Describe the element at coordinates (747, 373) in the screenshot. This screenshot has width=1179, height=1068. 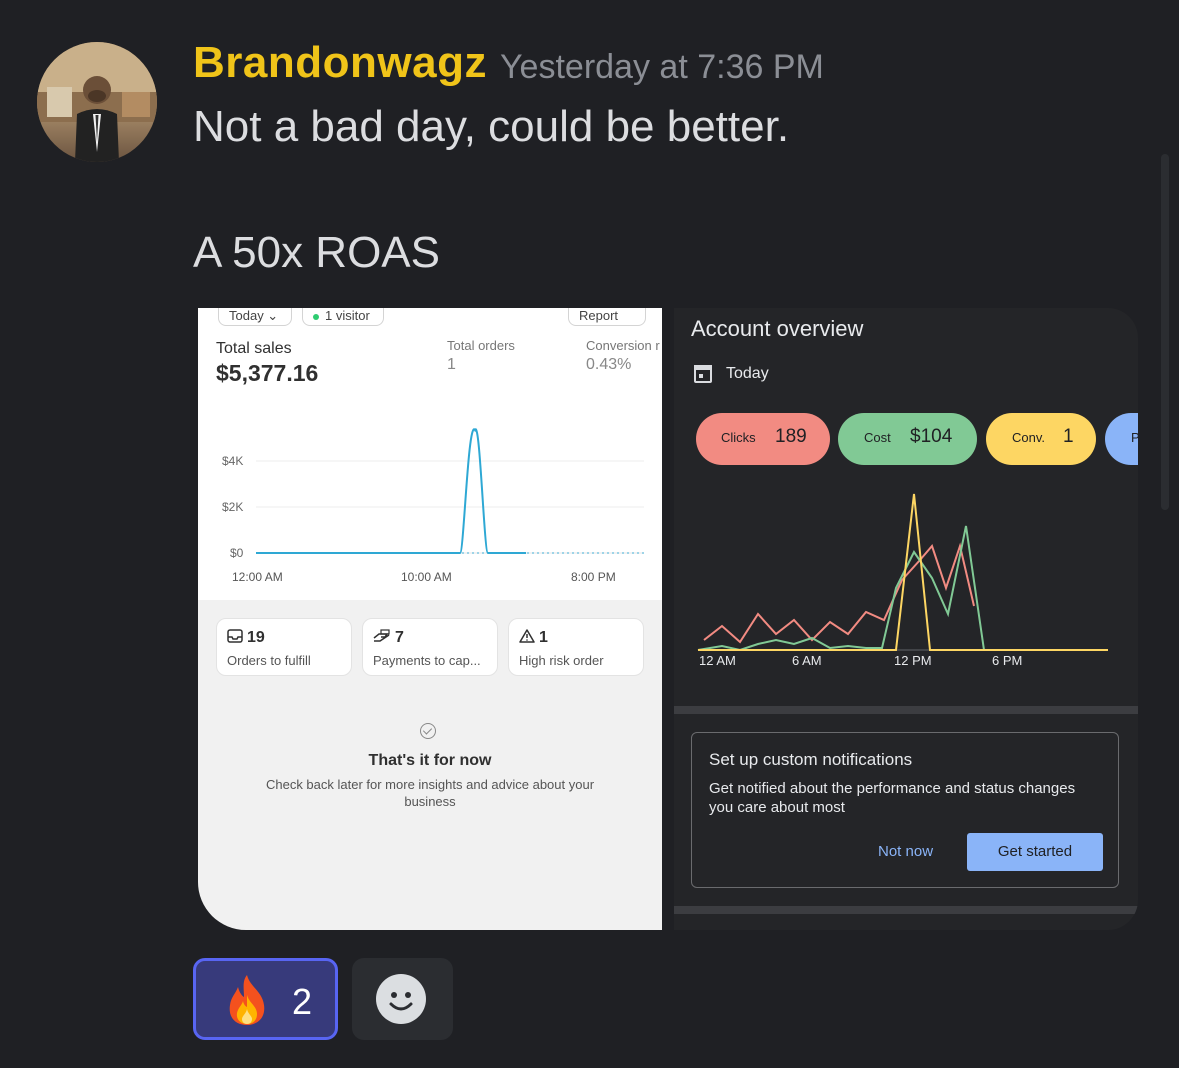
I see `date-range-label: Today` at that location.